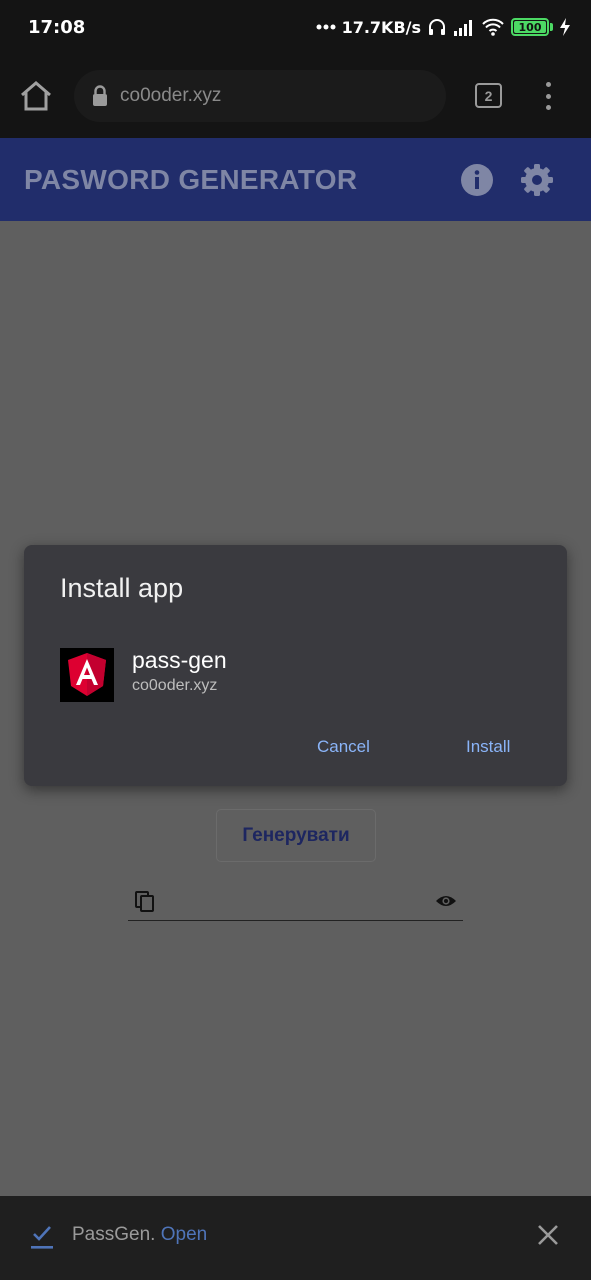 This screenshot has height=1280, width=591. I want to click on close-icon, so click(548, 1235).